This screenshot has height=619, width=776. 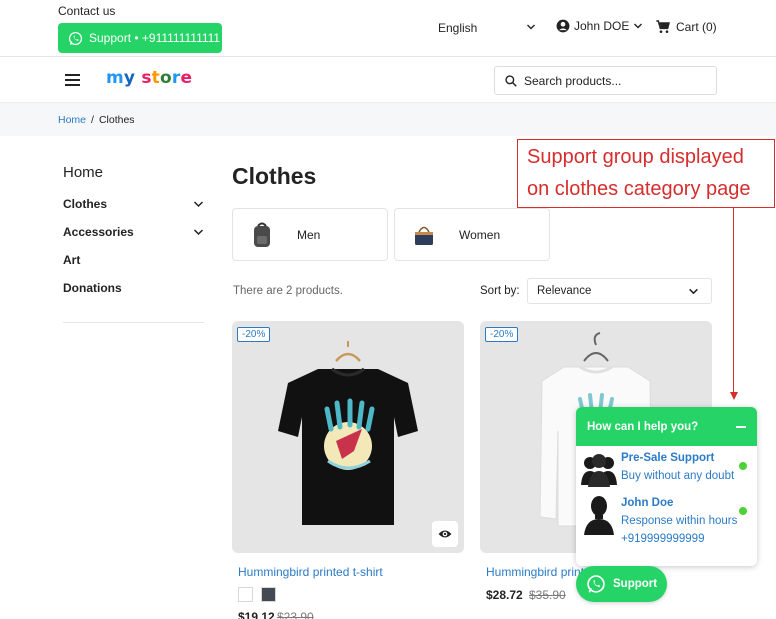 What do you see at coordinates (599, 515) in the screenshot?
I see `person-avatar-icon` at bounding box center [599, 515].